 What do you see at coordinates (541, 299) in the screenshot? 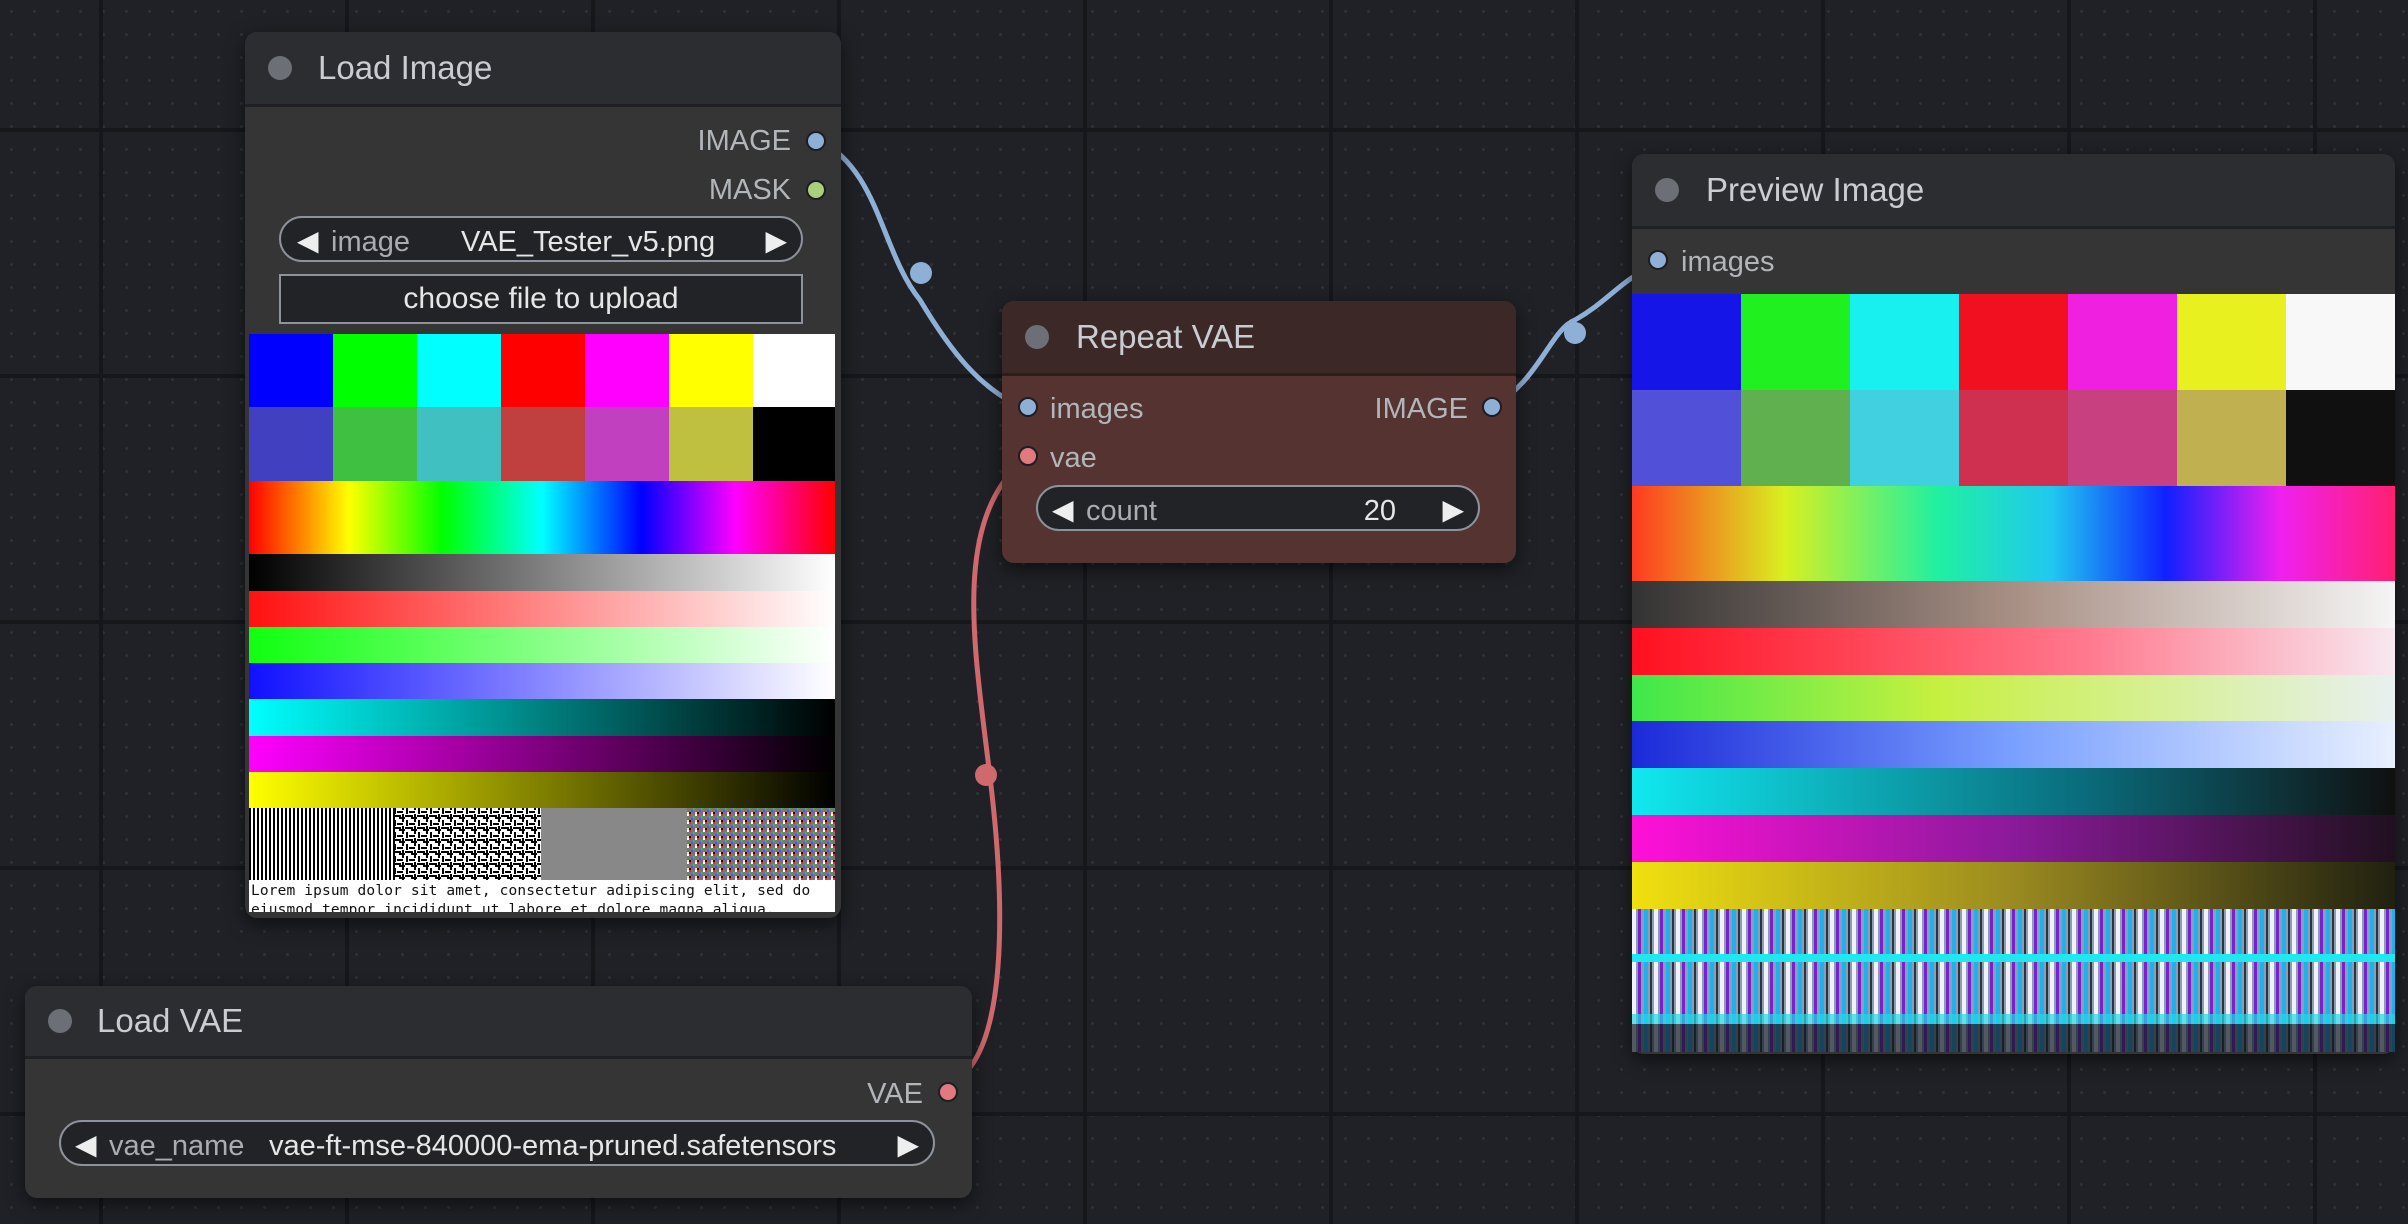
I see `upload-button: choose file to upload` at bounding box center [541, 299].